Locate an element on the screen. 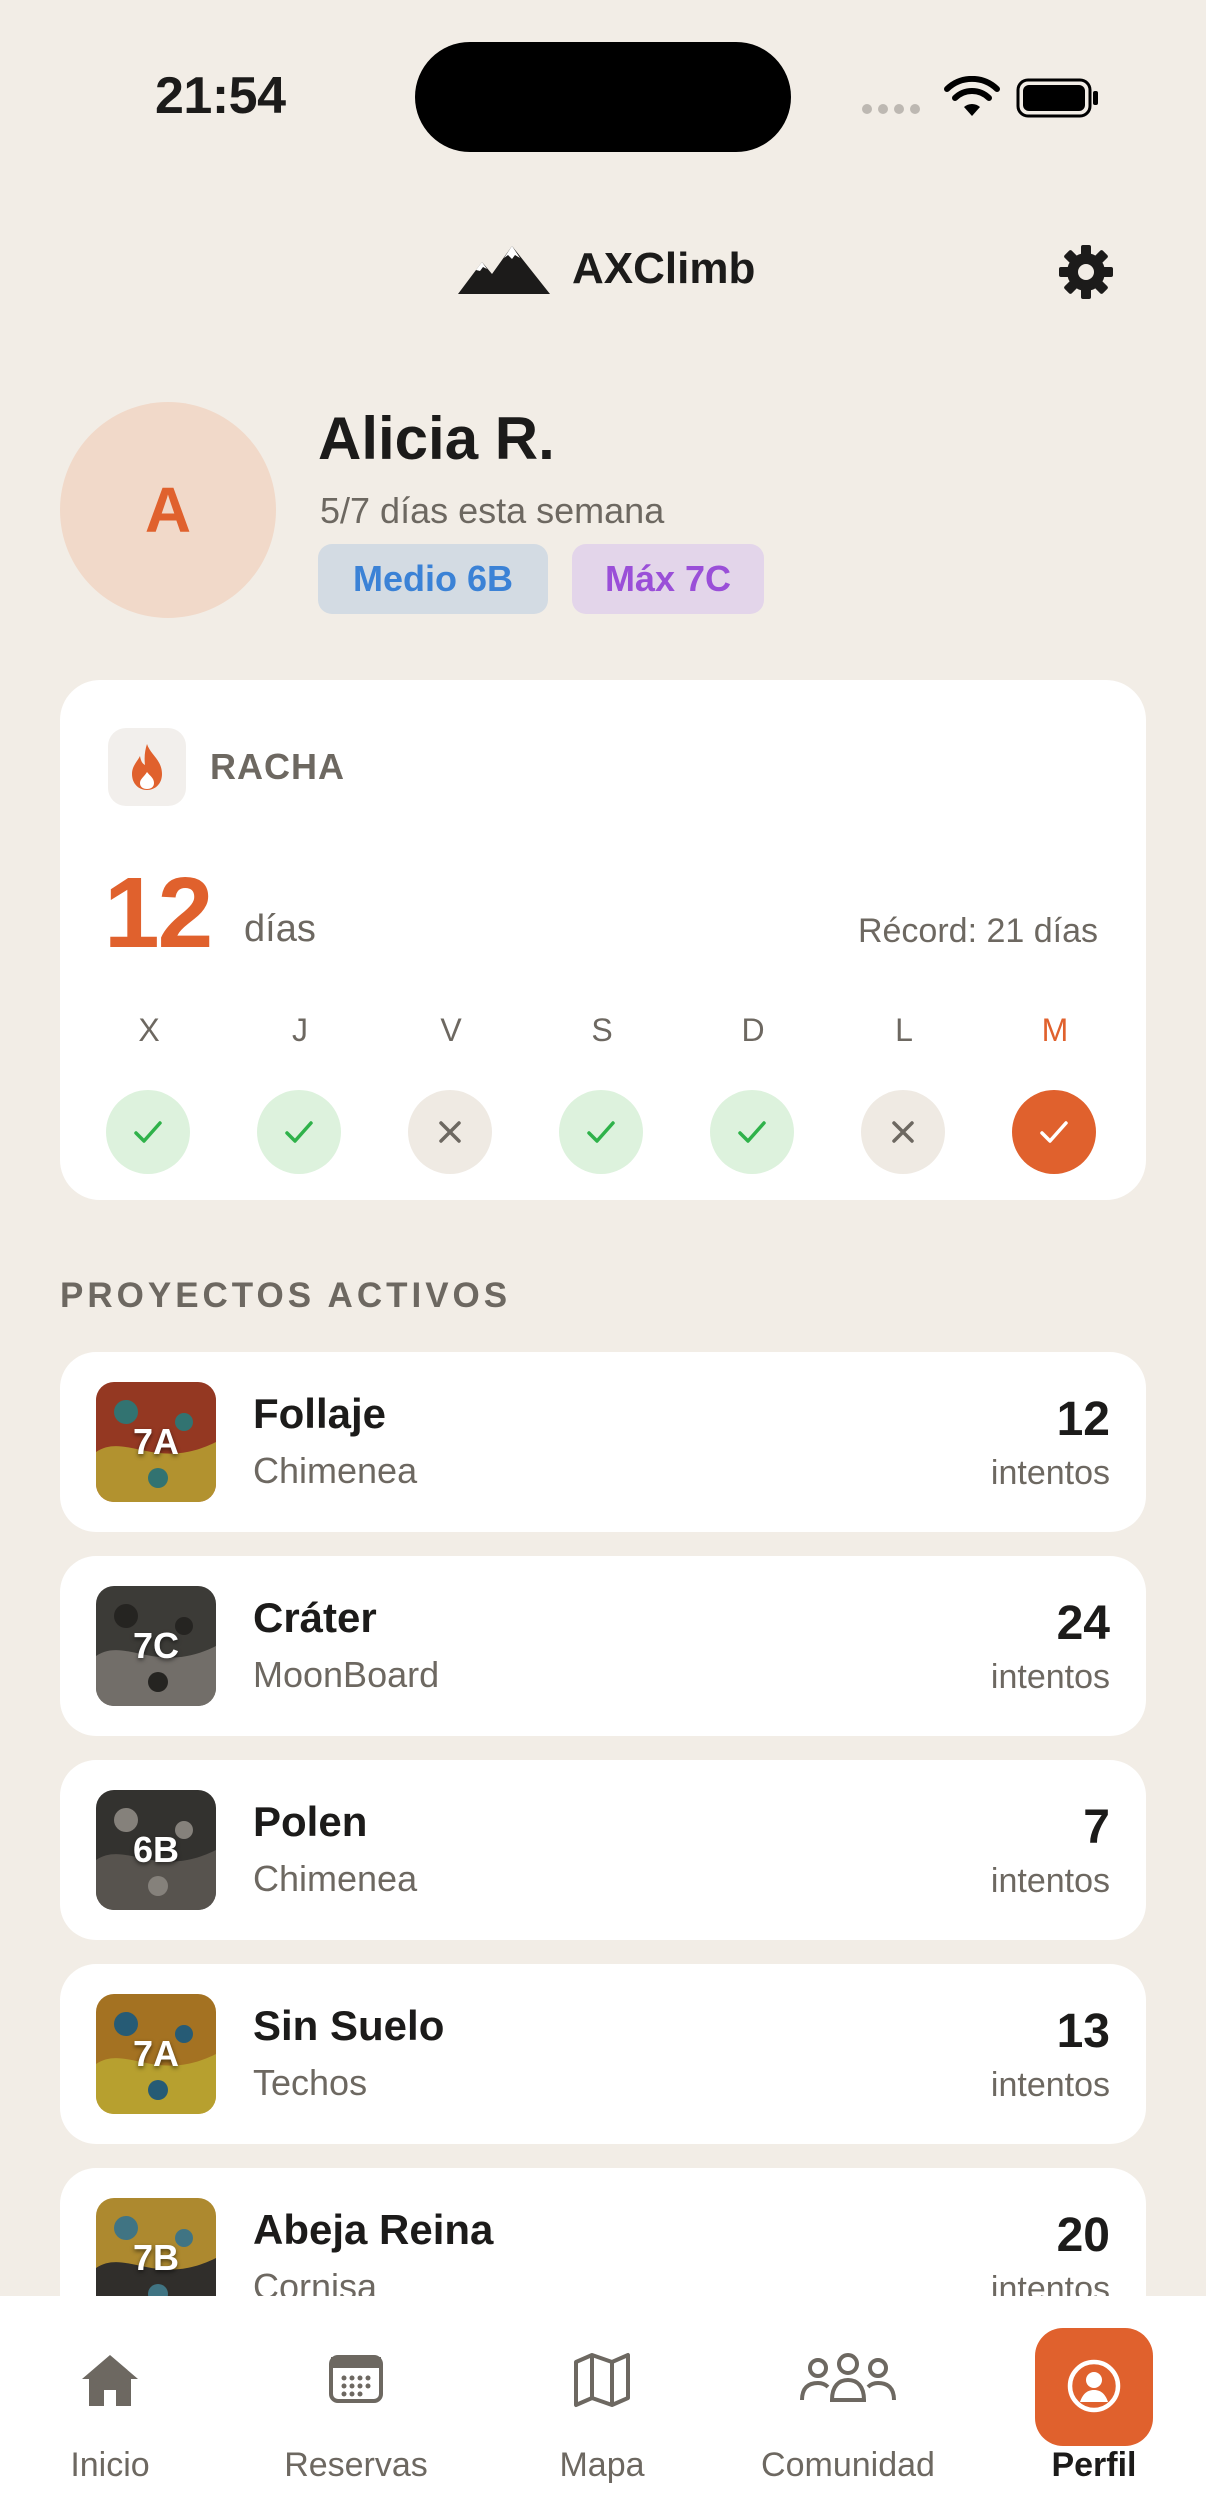 The height and width of the screenshot is (2500, 1206). project-card: 7B Abeja Reina Cornisa 20 intentos is located at coordinates (603, 2232).